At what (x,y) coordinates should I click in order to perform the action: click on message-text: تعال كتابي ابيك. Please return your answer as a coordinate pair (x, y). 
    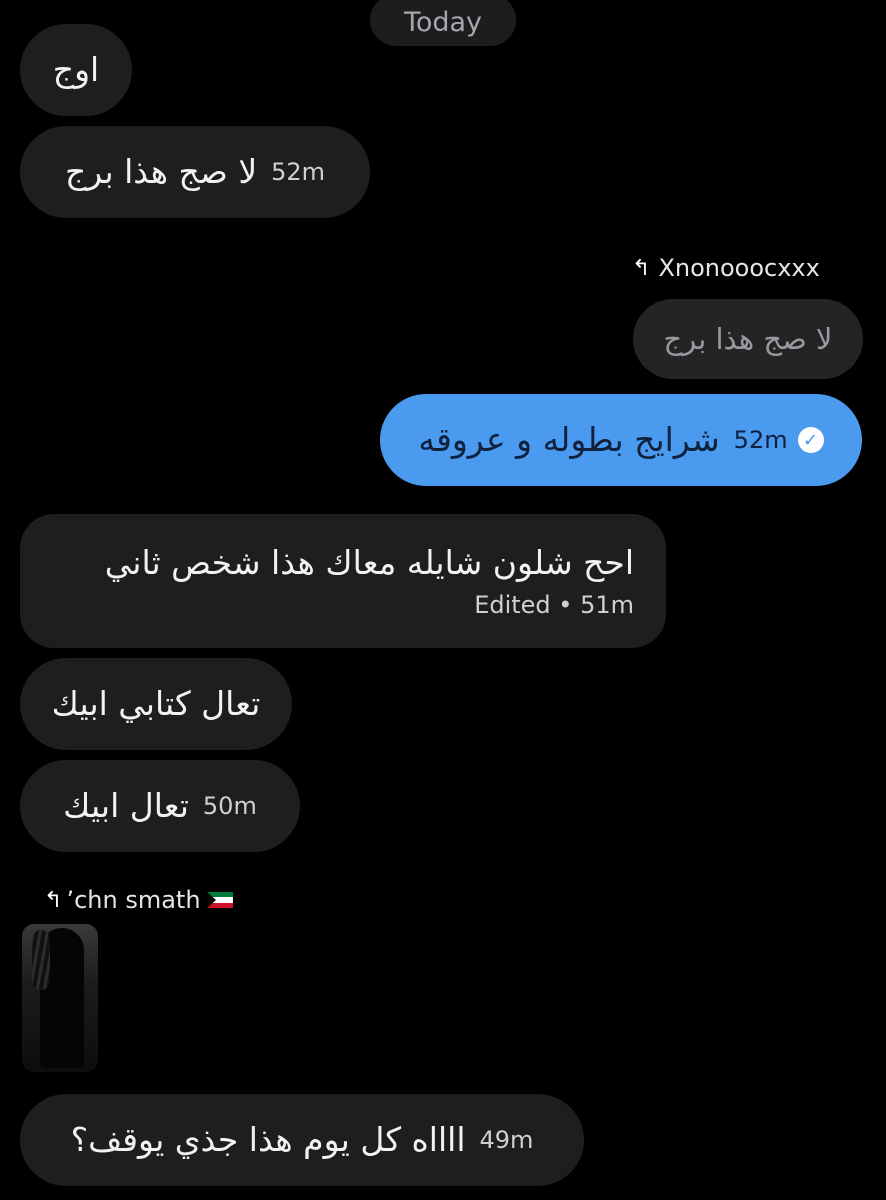
    Looking at the image, I should click on (156, 704).